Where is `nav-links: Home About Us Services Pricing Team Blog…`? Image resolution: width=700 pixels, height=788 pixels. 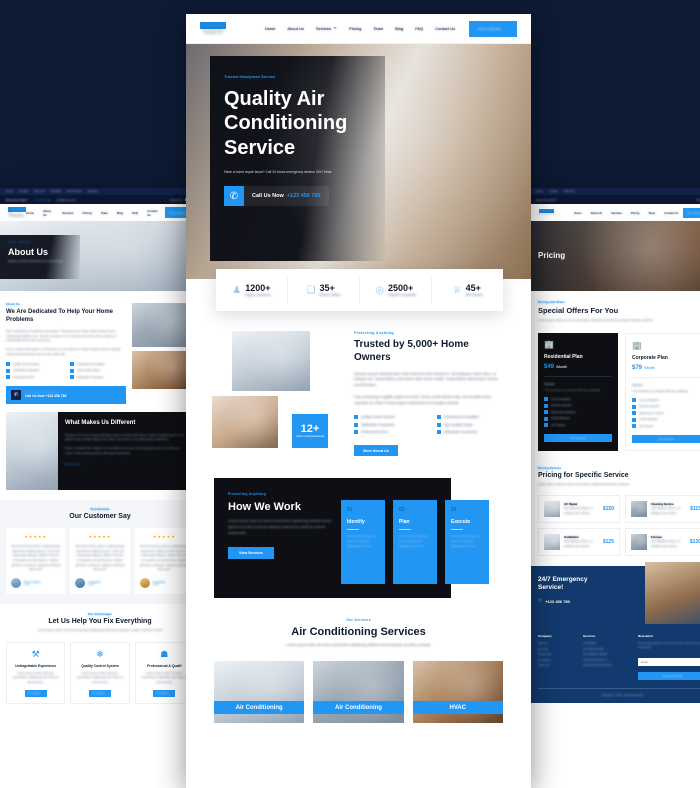 nav-links: Home About Us Services Pricing Team Blog… is located at coordinates (92, 213).